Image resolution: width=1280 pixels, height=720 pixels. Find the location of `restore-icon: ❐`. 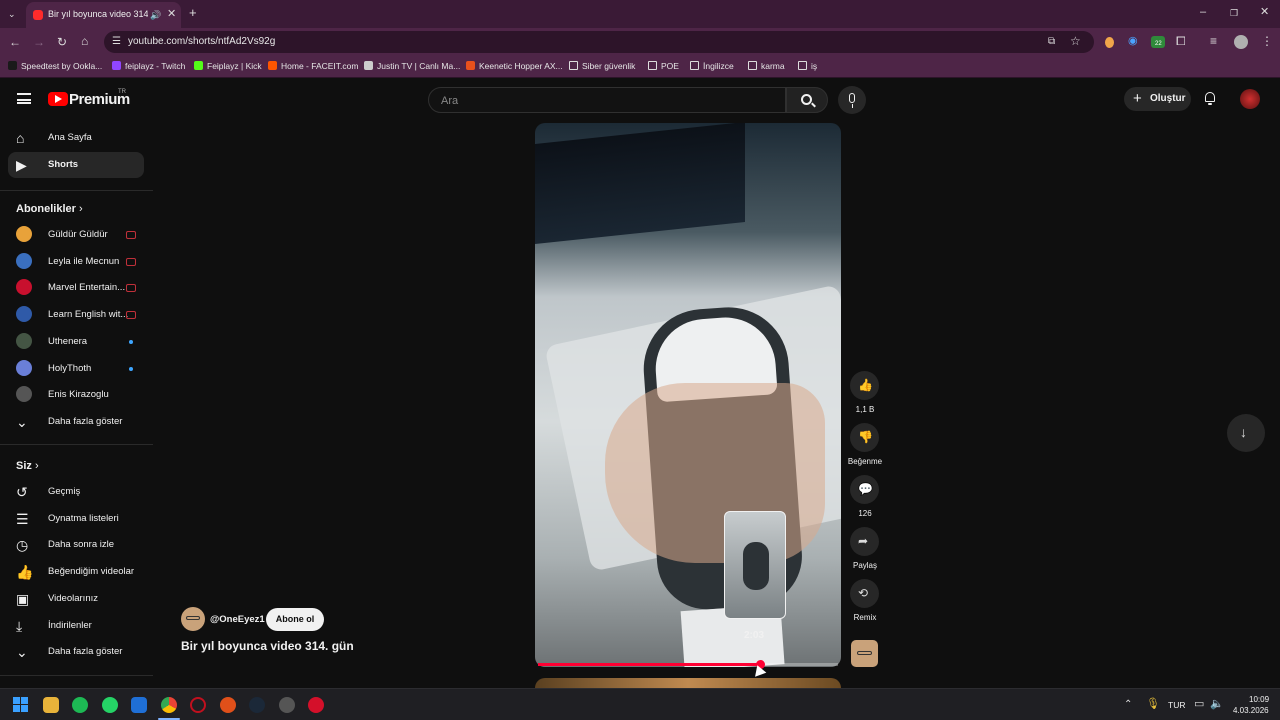

restore-icon: ❐ is located at coordinates (1234, 13).